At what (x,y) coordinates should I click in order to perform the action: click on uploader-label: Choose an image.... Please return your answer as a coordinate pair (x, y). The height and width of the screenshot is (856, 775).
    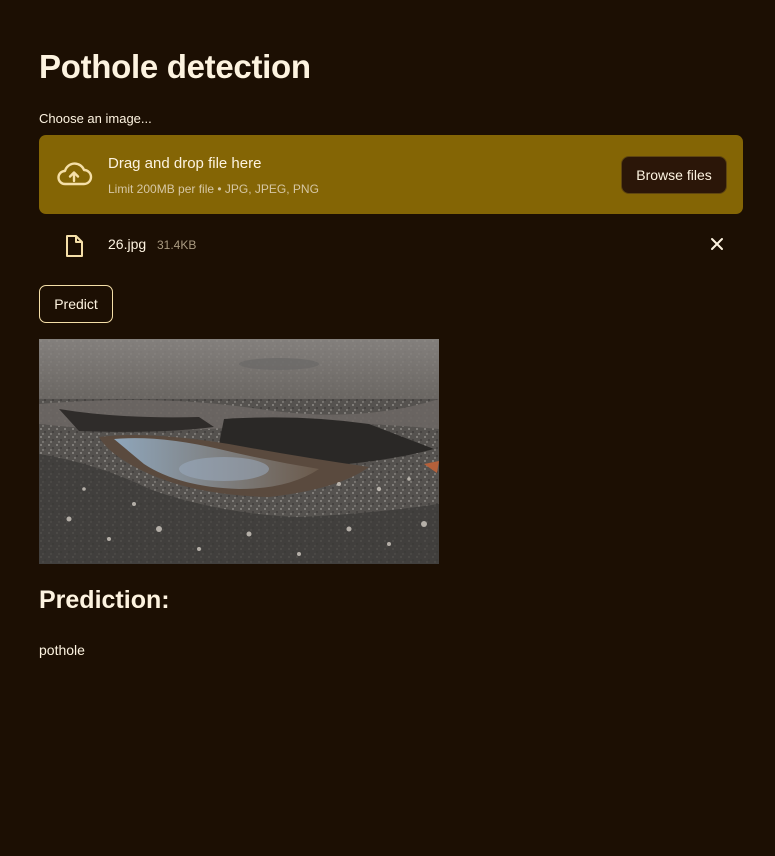
    Looking at the image, I should click on (95, 118).